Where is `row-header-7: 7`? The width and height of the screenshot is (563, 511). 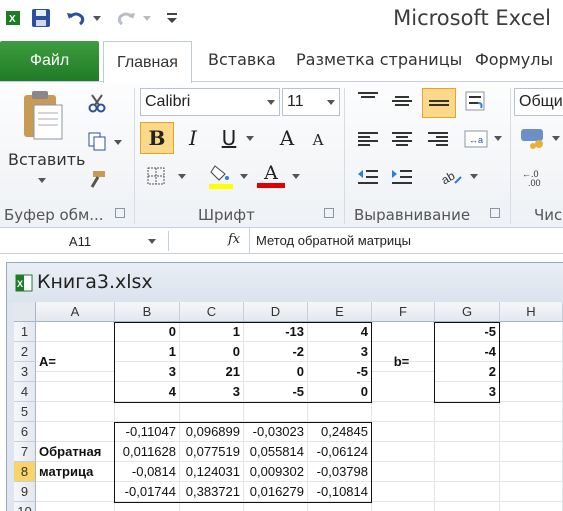
row-header-7: 7 is located at coordinates (25, 452).